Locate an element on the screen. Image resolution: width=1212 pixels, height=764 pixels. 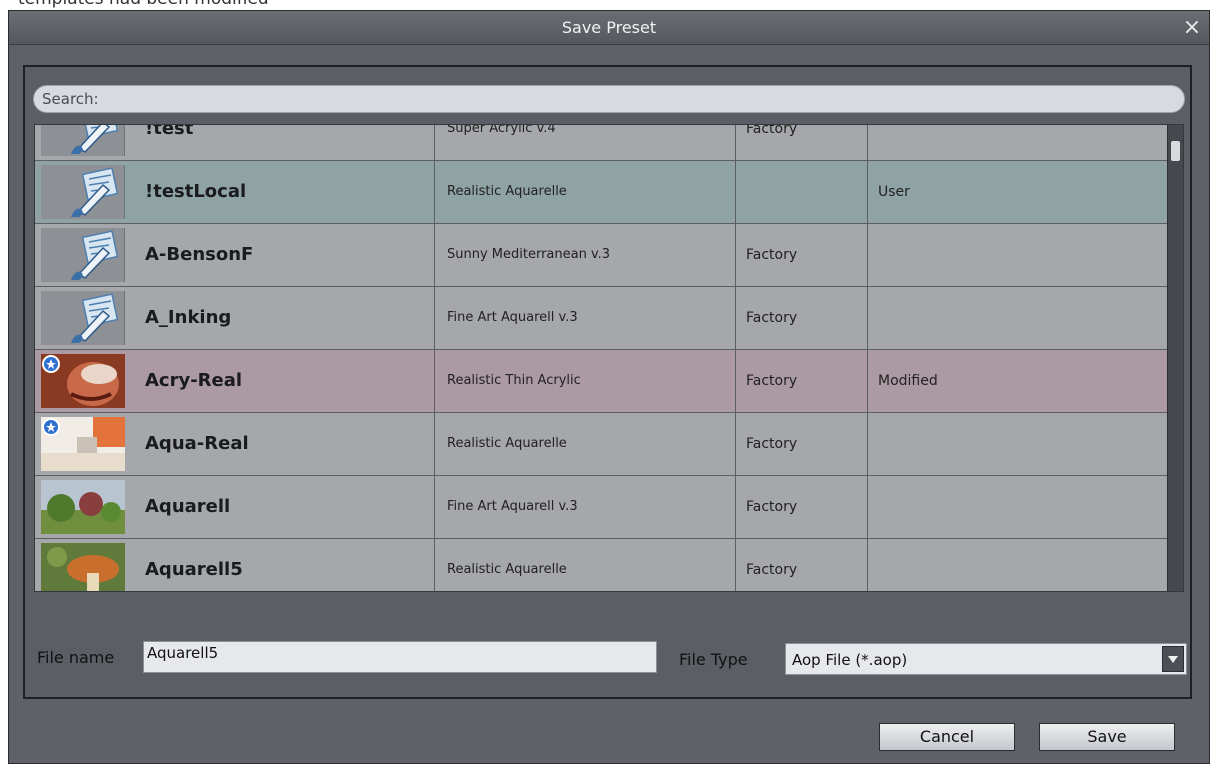
table-row: !testLocal Realistic Aquarelle User is located at coordinates (601, 192).